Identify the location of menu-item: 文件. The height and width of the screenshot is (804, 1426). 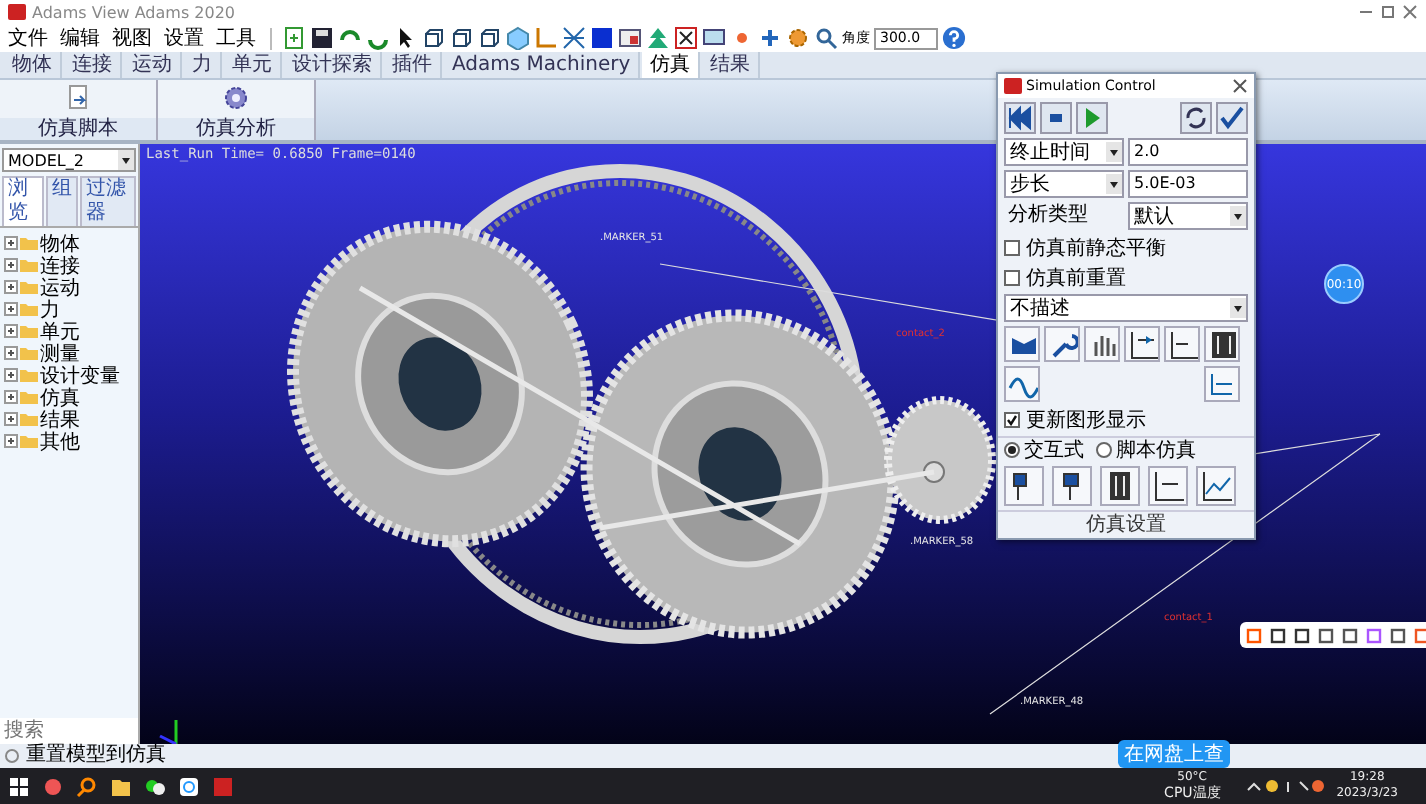
(28, 38).